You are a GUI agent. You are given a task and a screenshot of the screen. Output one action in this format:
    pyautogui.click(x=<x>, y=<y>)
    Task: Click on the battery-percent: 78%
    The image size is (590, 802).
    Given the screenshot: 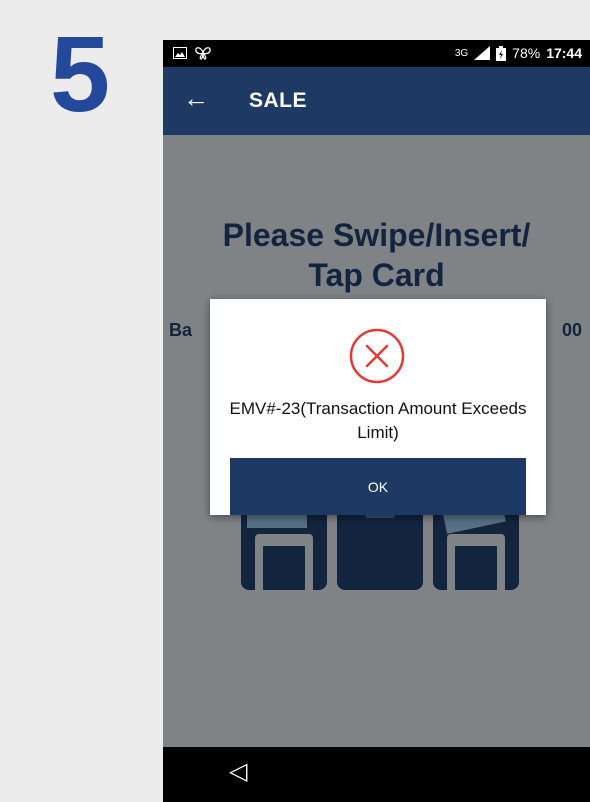 What is the action you would take?
    pyautogui.click(x=526, y=53)
    